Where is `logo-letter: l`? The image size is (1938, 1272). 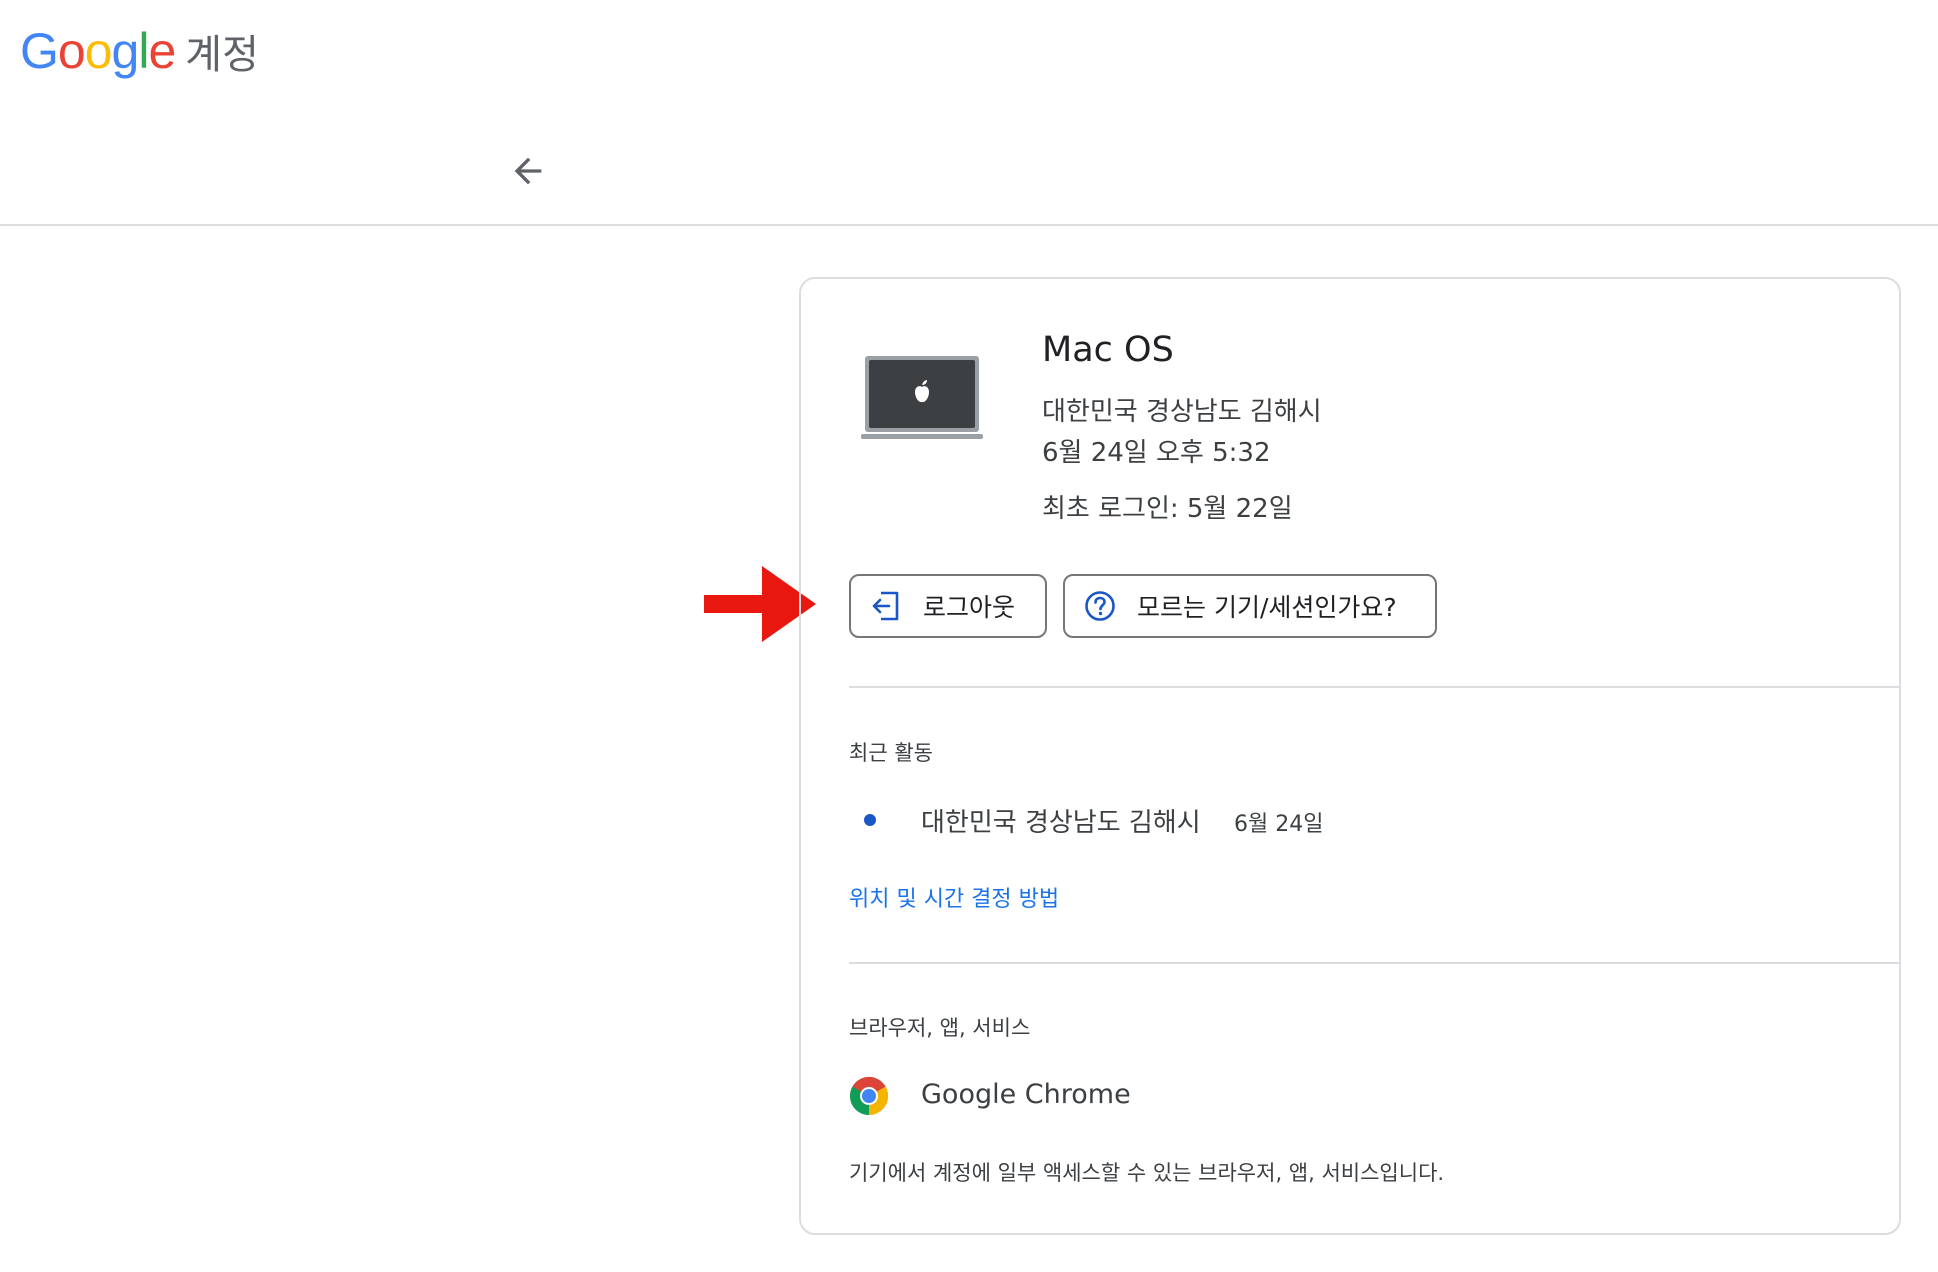 logo-letter: l is located at coordinates (143, 51).